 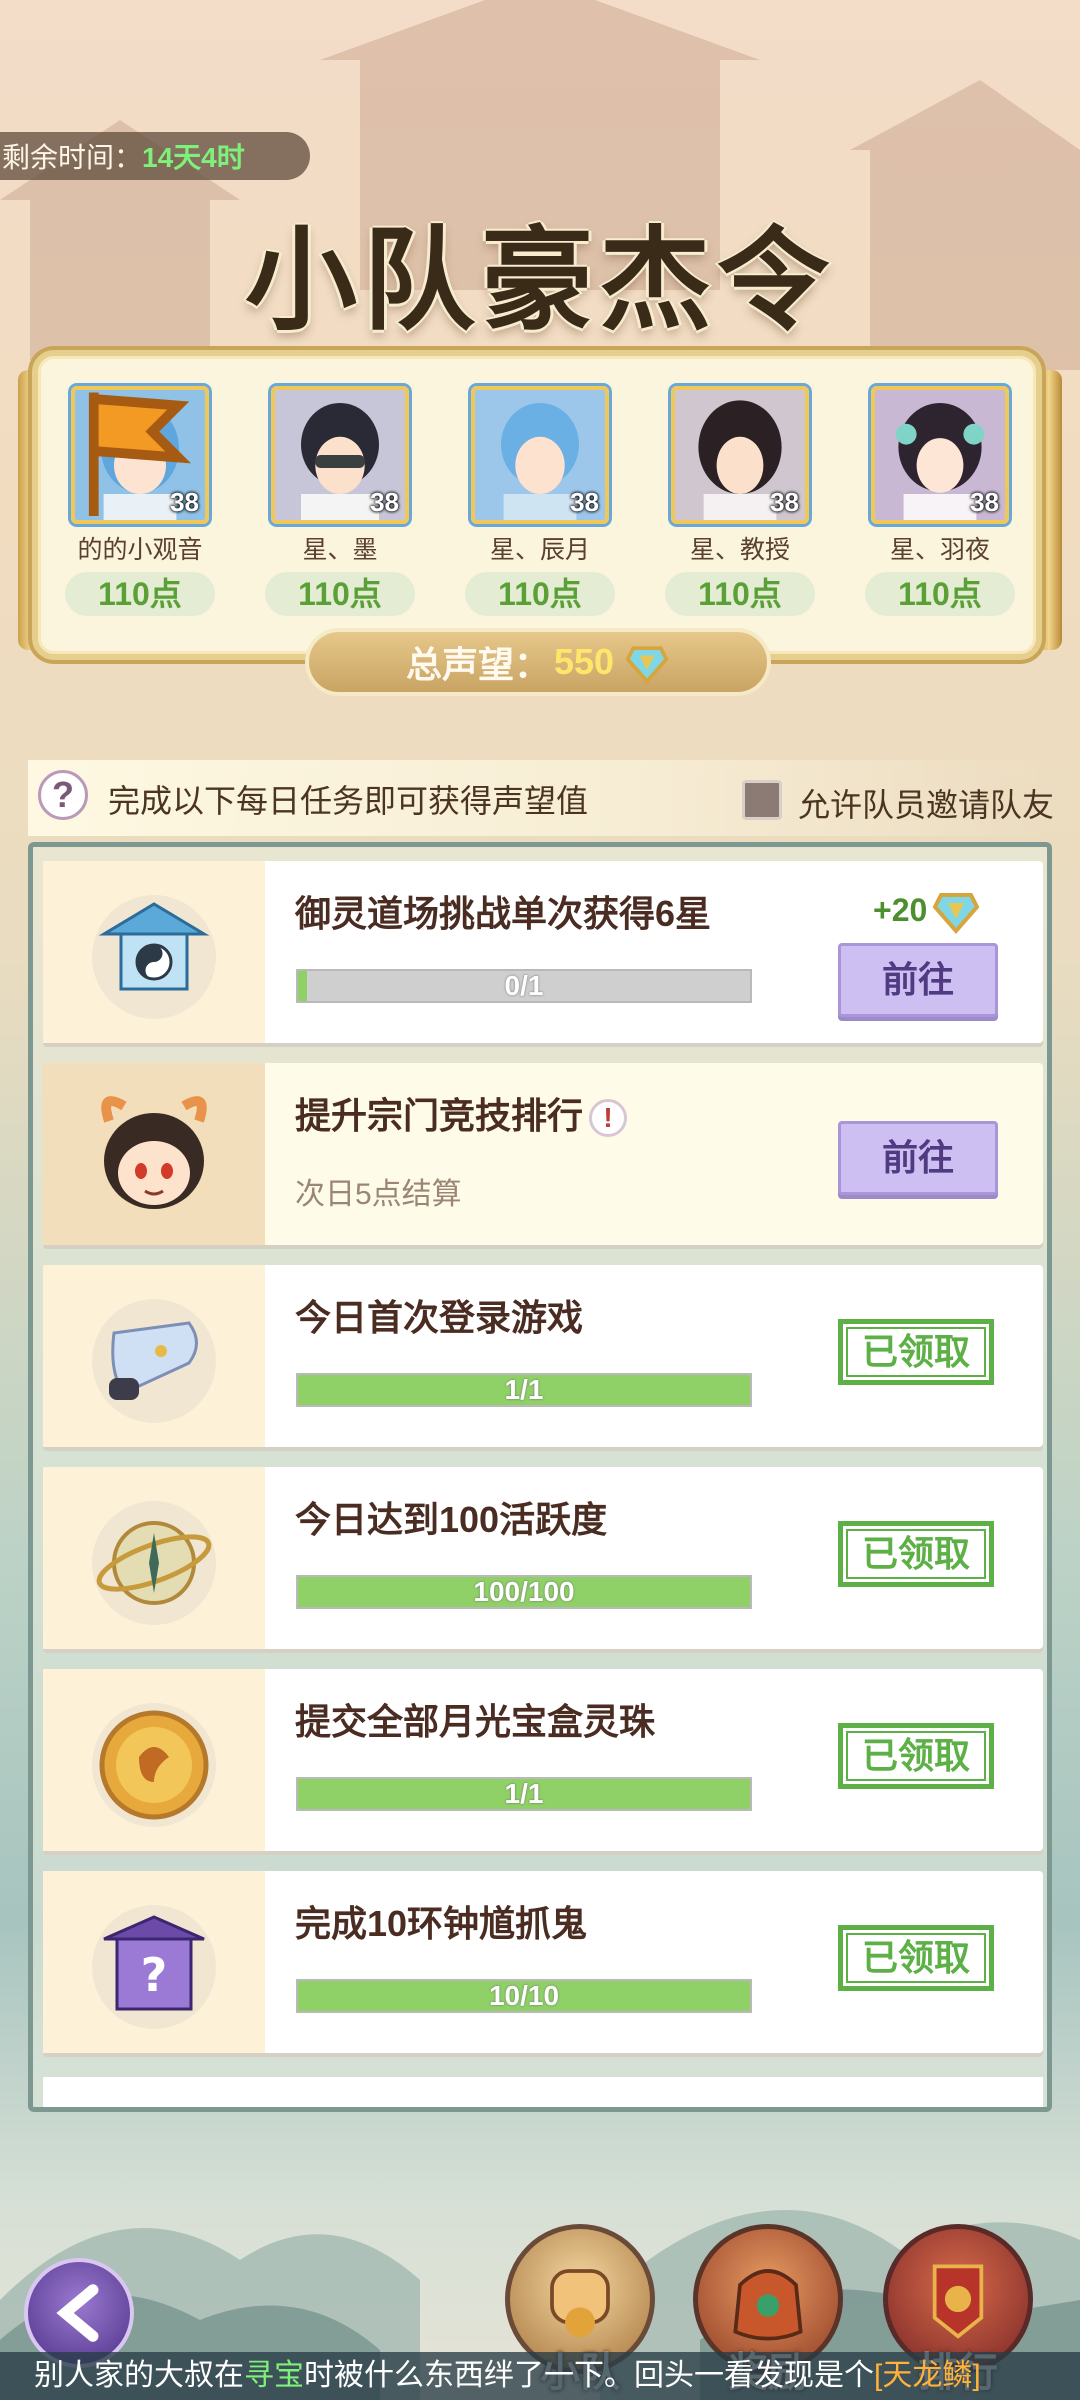 What do you see at coordinates (539, 550) in the screenshot?
I see `member-name: 星、辰月` at bounding box center [539, 550].